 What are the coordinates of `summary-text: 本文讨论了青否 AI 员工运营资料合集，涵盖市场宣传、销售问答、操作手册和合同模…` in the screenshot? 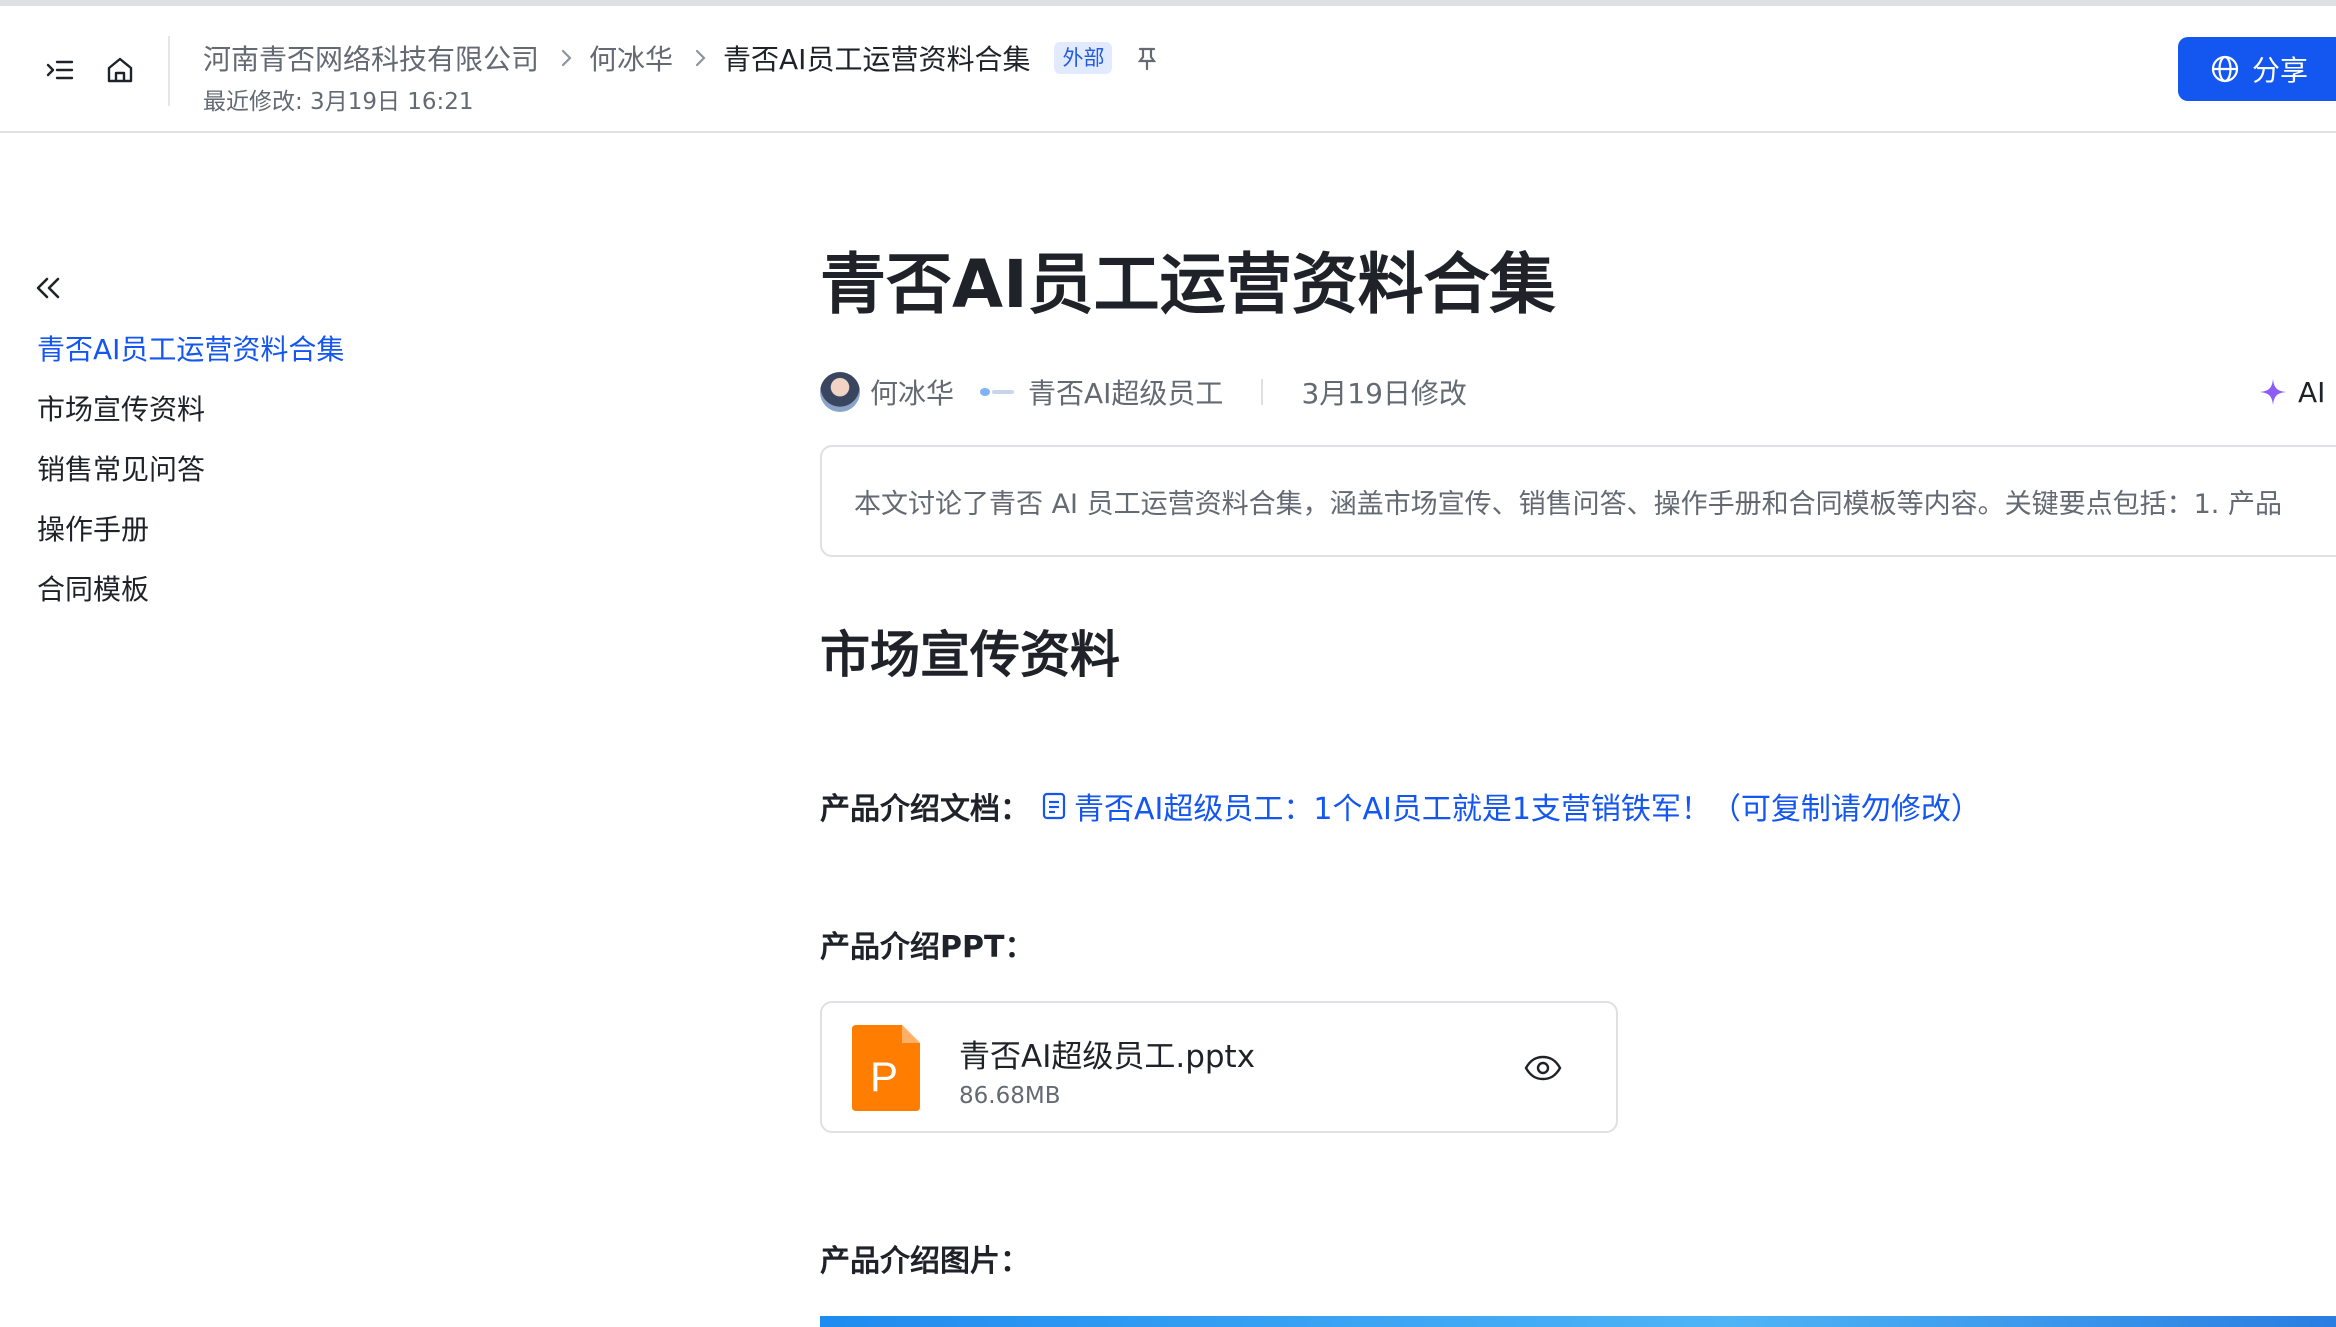 It's located at (1568, 504).